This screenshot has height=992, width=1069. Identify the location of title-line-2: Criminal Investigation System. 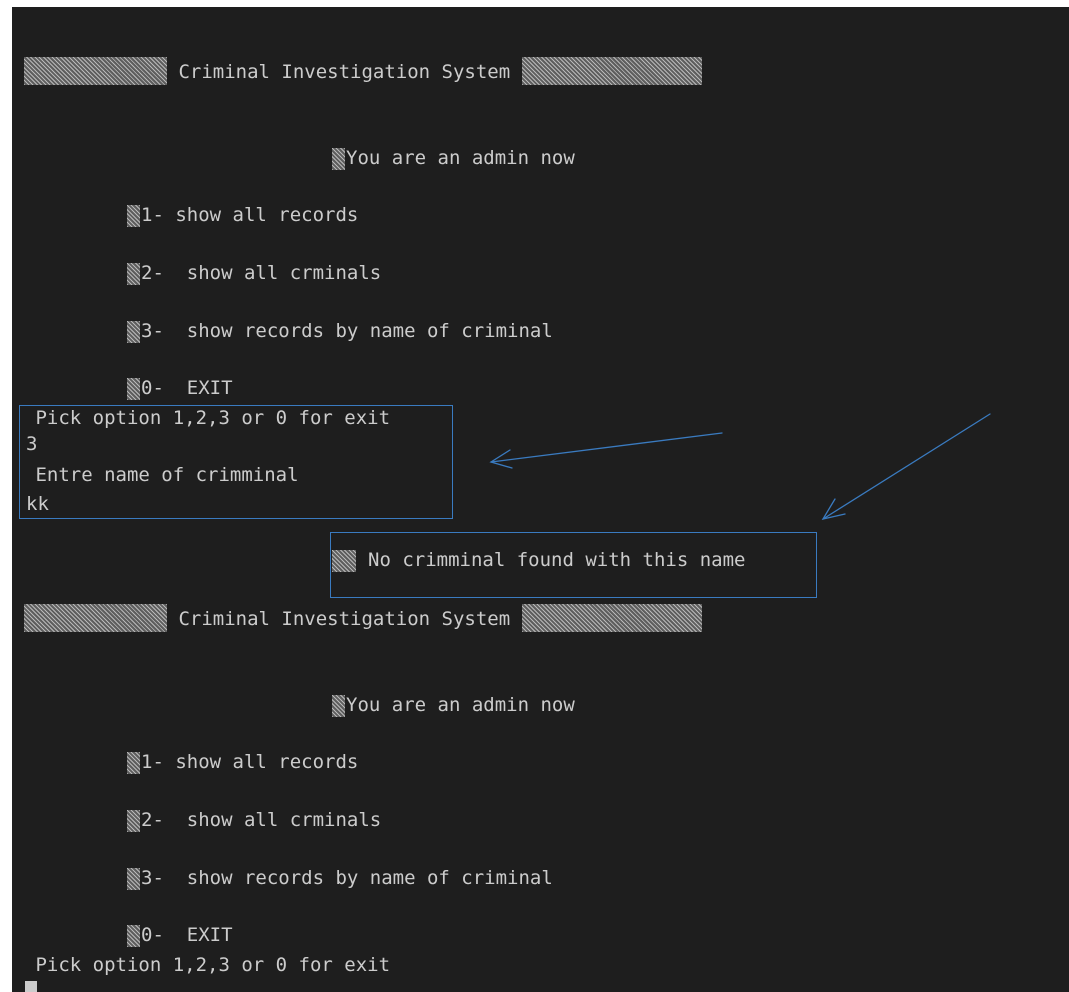
(363, 618).